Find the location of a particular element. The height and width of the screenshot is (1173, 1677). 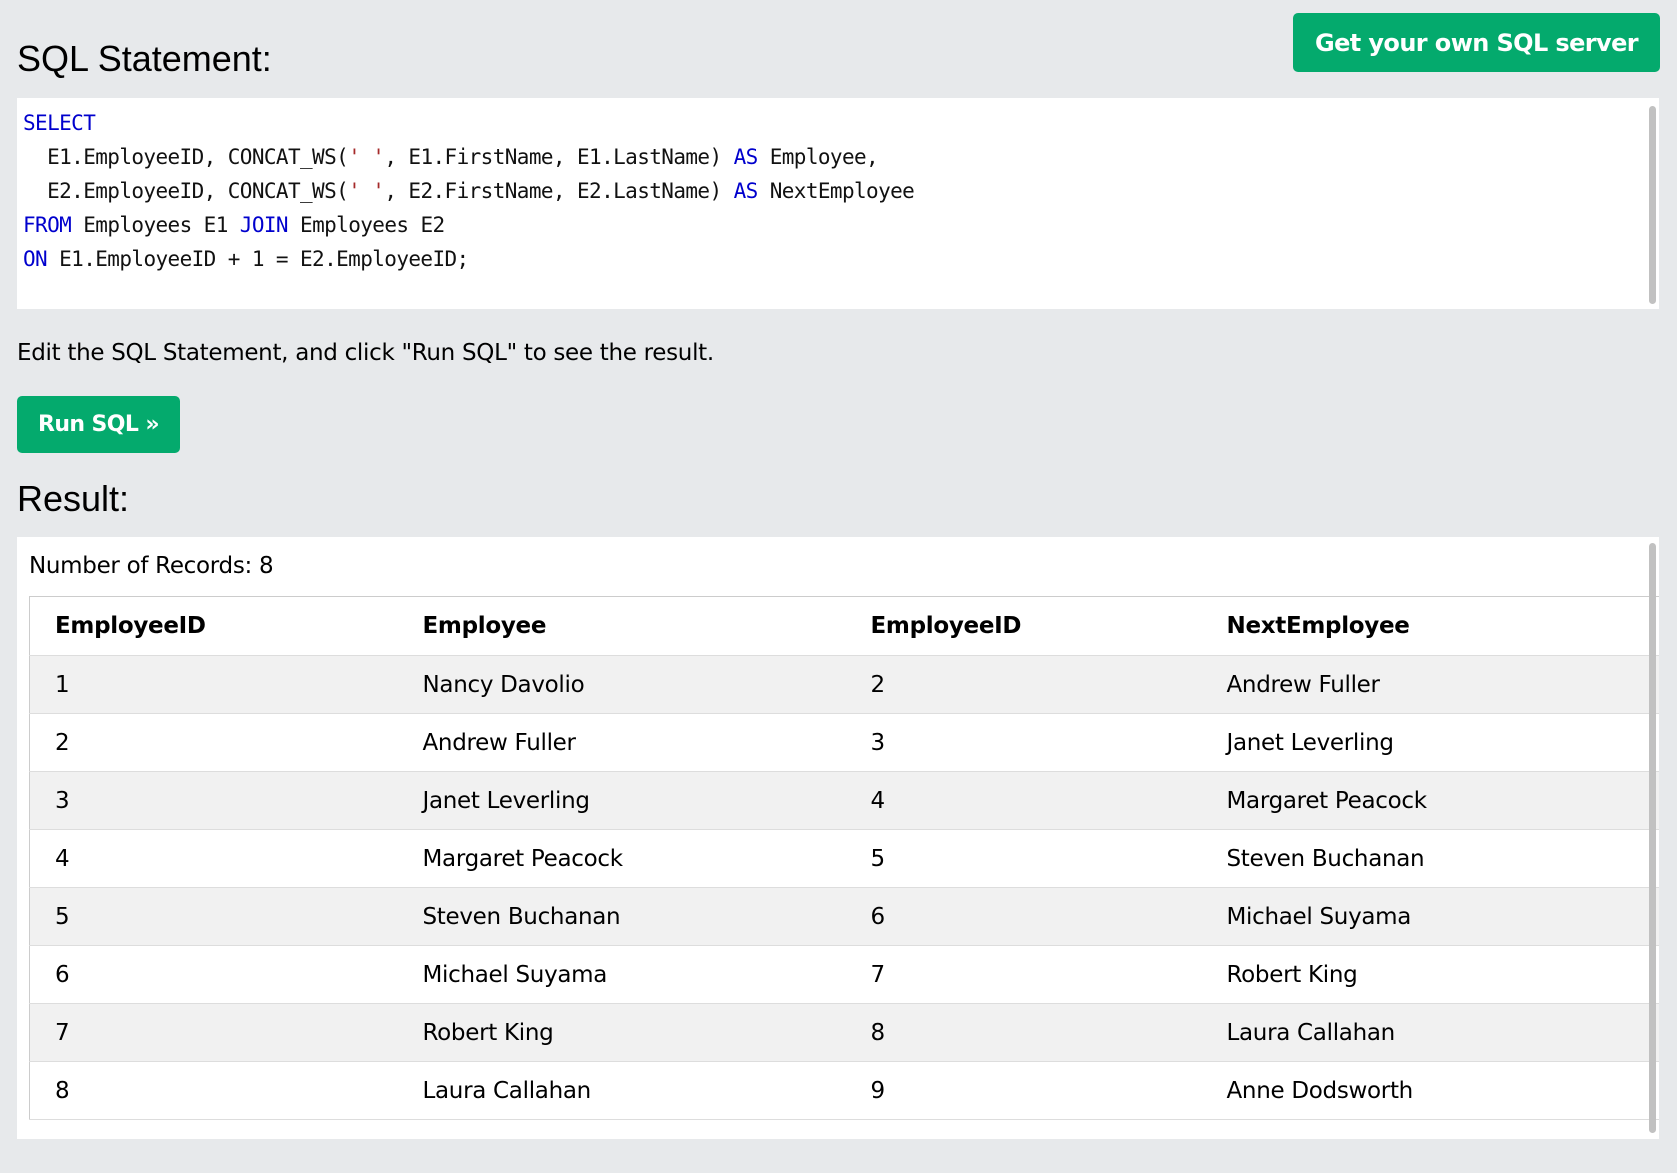

column-header: Employee is located at coordinates (621, 626).